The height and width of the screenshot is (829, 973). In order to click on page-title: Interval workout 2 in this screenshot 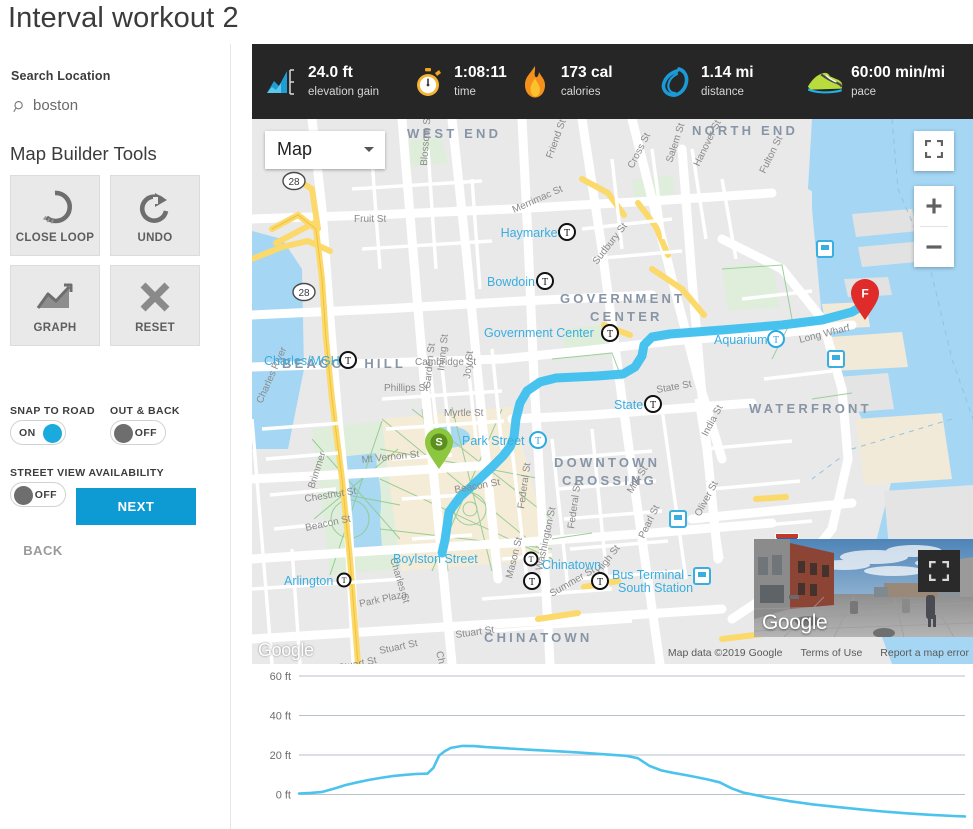, I will do `click(123, 18)`.